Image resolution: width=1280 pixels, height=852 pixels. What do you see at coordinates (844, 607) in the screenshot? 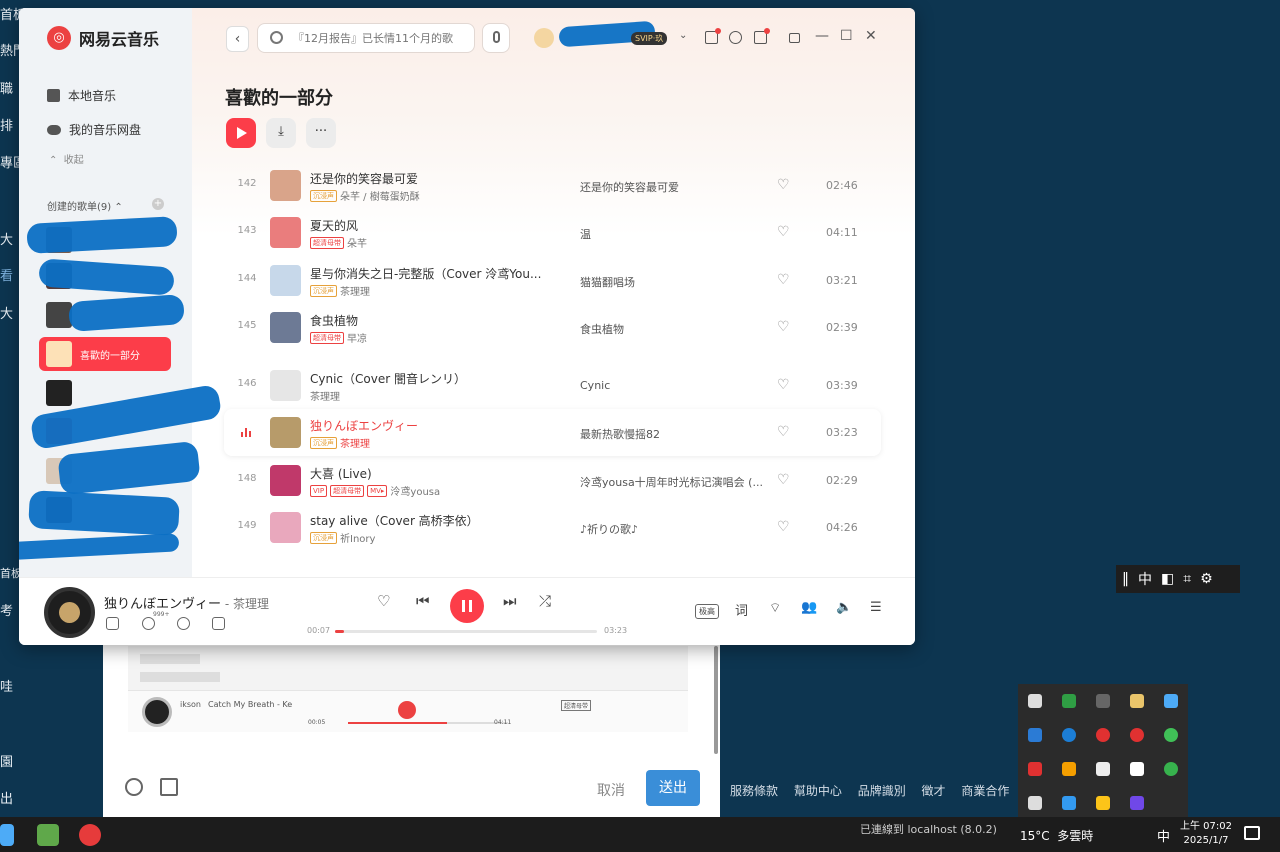
I see `volume-icon: 🔈` at bounding box center [844, 607].